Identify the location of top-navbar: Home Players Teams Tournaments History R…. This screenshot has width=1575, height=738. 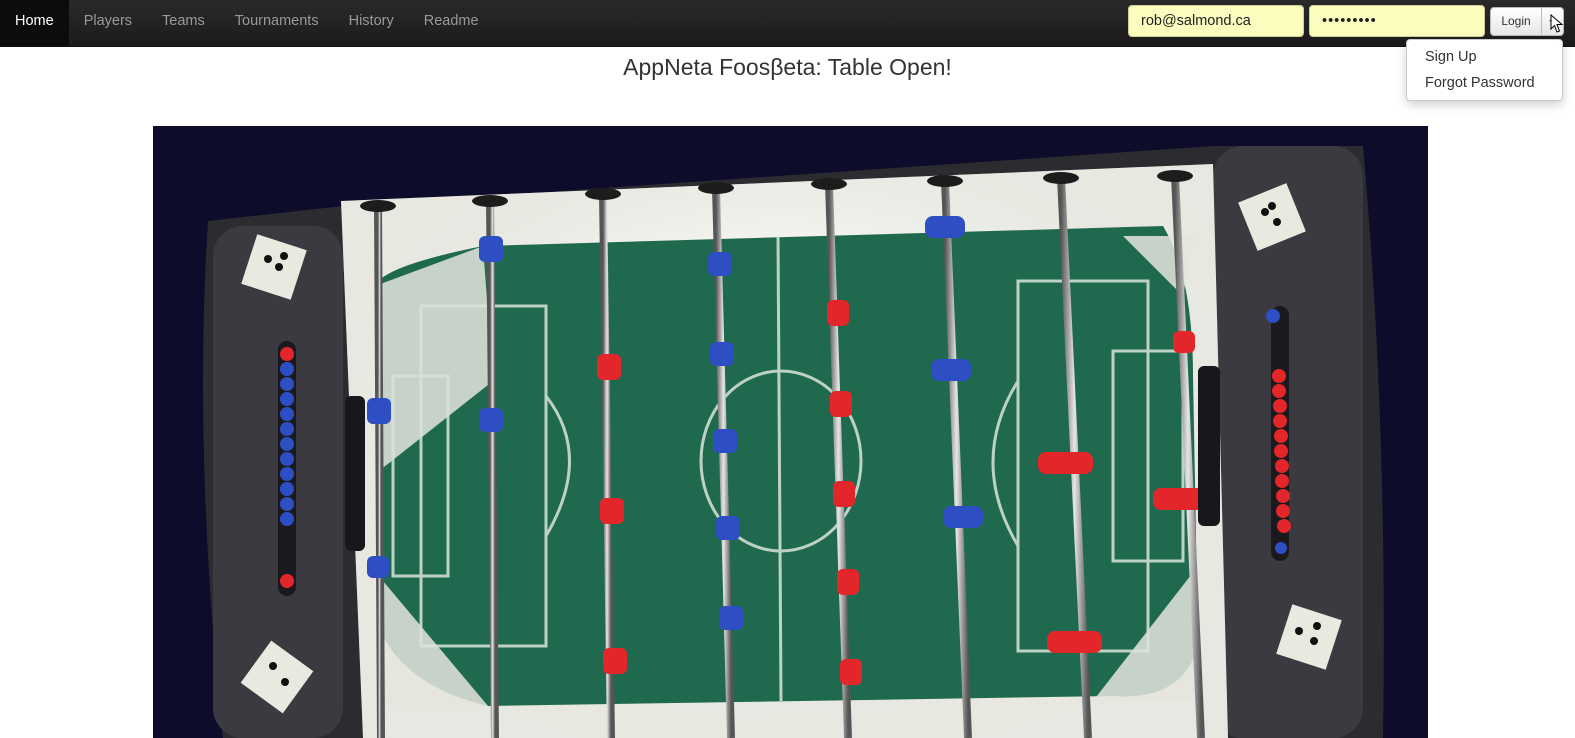
(787, 23).